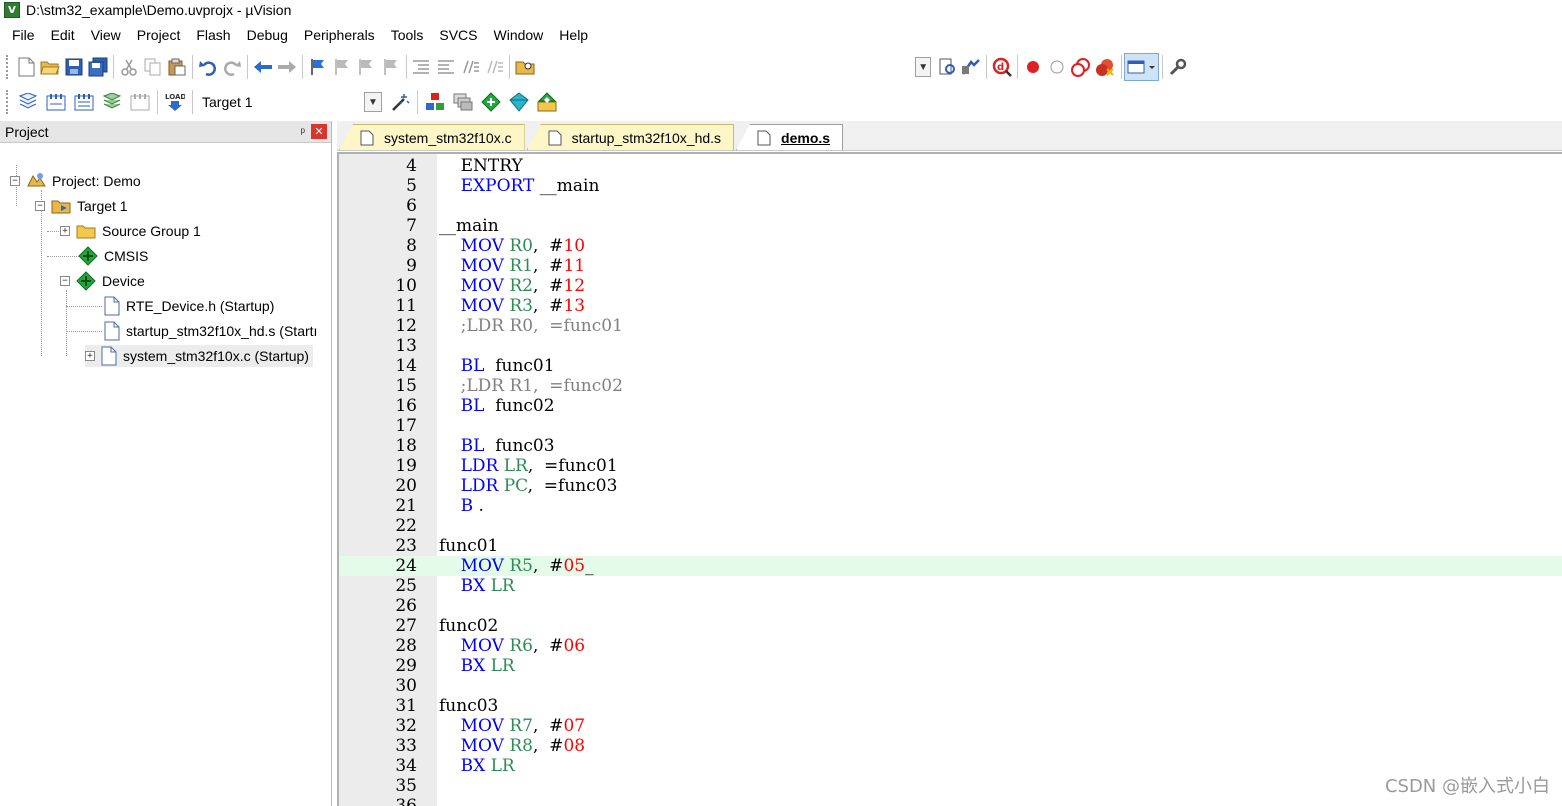 The width and height of the screenshot is (1562, 806). What do you see at coordinates (63, 35) in the screenshot?
I see `menu-edit: Edit` at bounding box center [63, 35].